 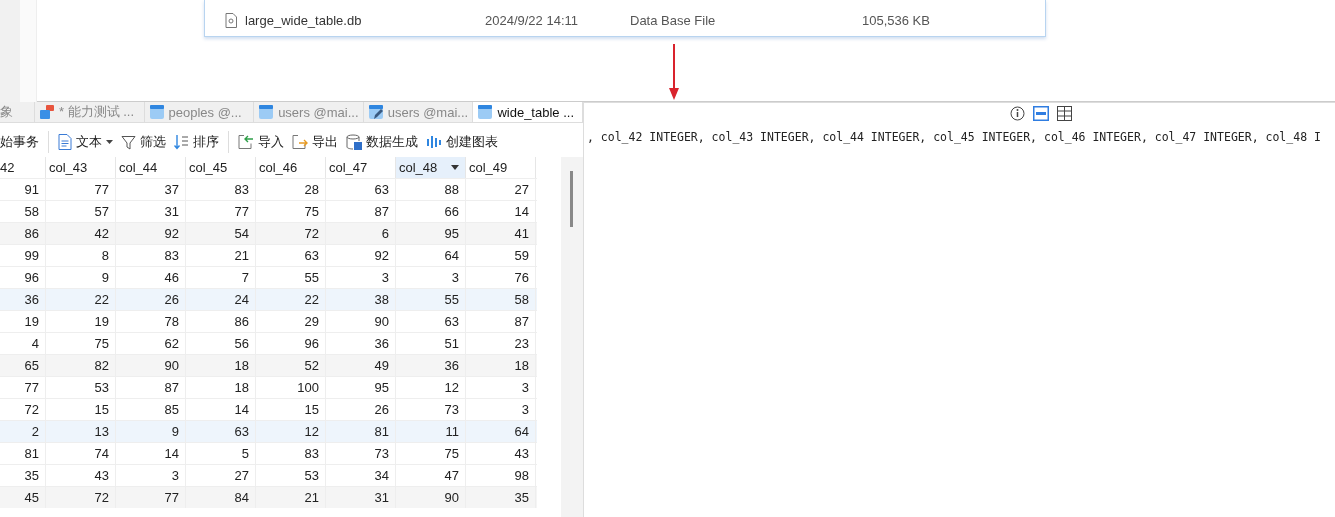 I want to click on toolbar-button: 排序, so click(x=196, y=142).